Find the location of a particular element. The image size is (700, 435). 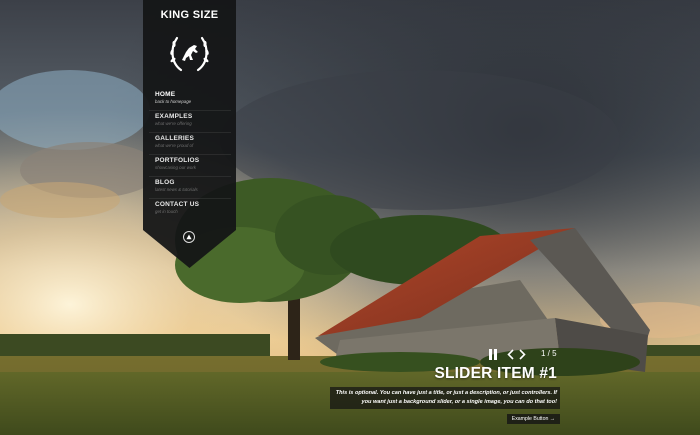

nav-item-blog: BLOG latest news & tutorials is located at coordinates (190, 187).